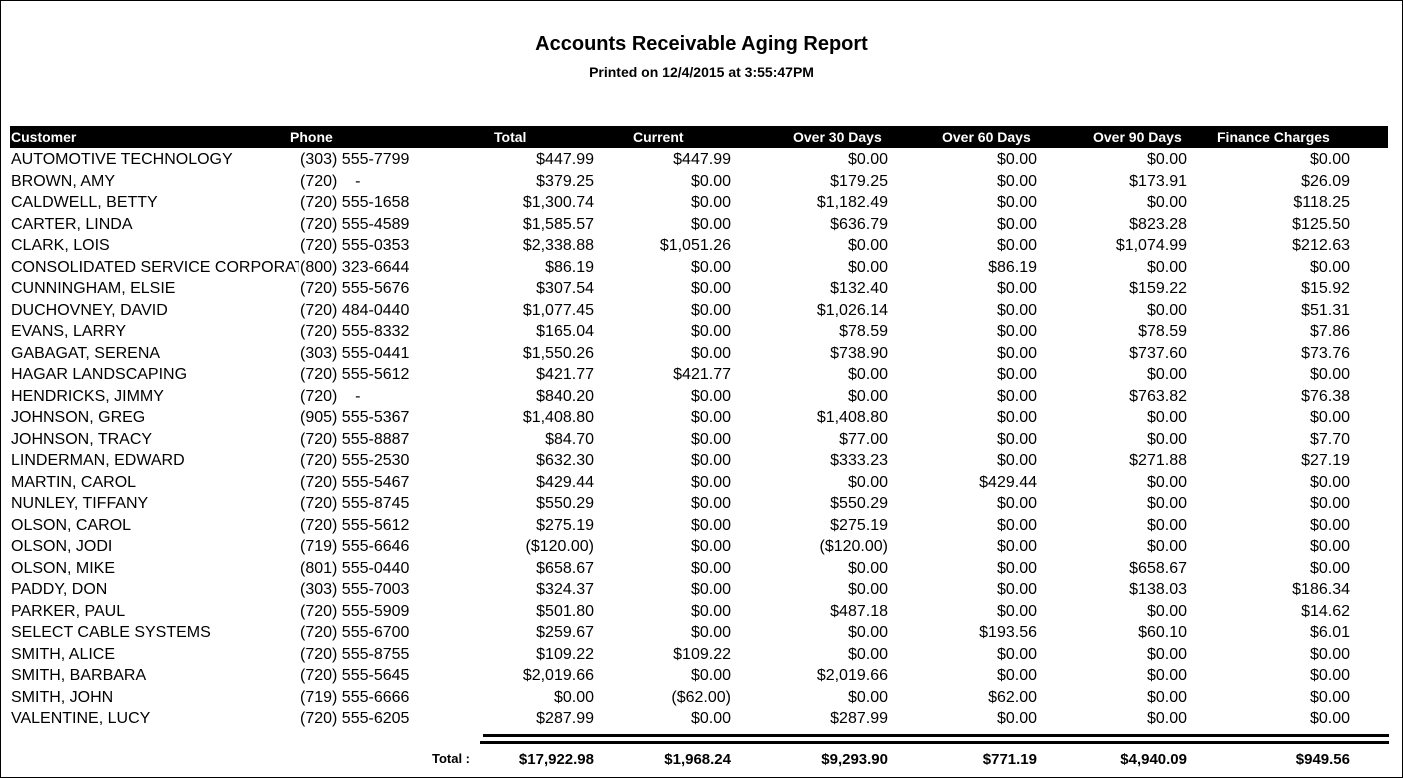 The height and width of the screenshot is (778, 1403). Describe the element at coordinates (934, 742) in the screenshot. I see `total-underline-bottom` at that location.